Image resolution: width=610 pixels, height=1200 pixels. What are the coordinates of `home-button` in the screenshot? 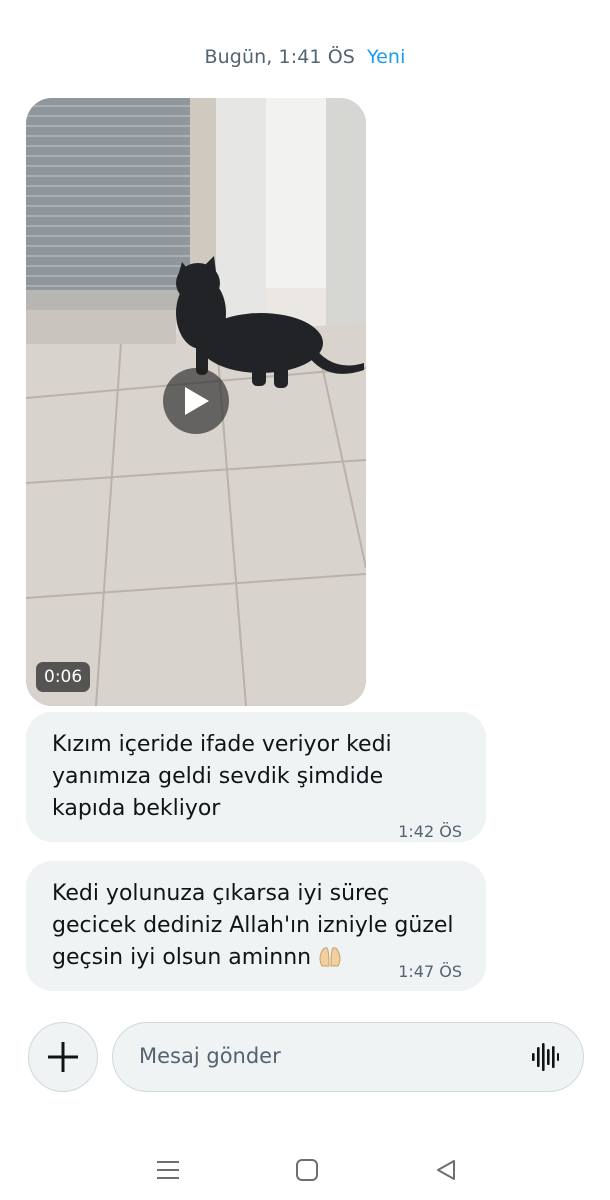 It's located at (307, 1170).